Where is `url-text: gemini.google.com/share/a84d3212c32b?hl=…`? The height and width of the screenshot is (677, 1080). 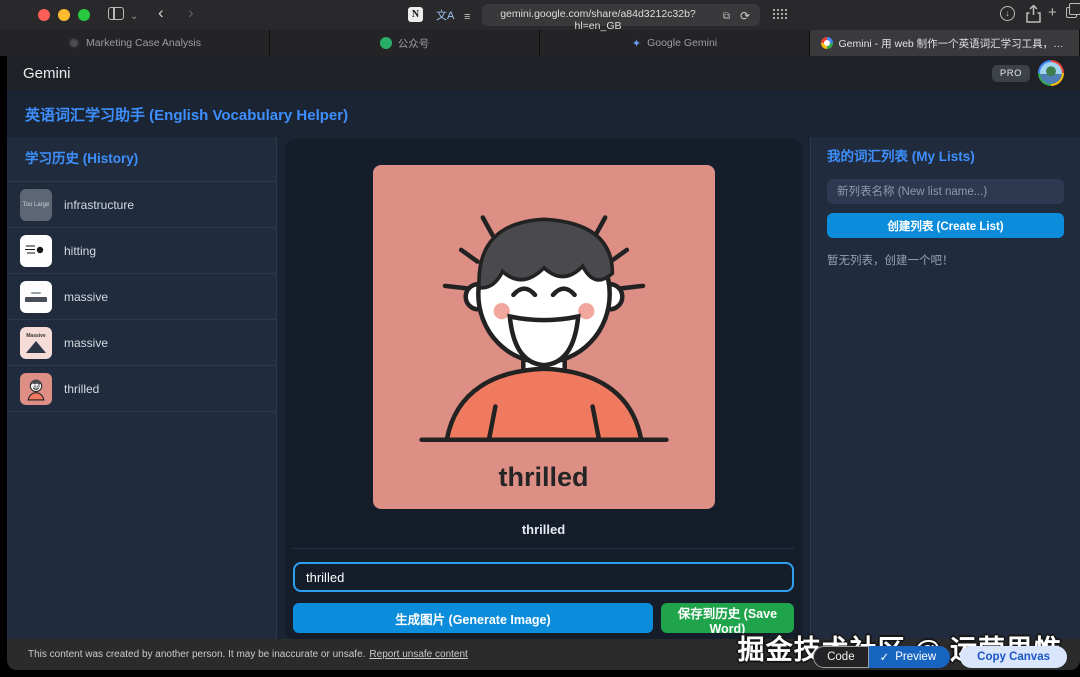
url-text: gemini.google.com/share/a84d3212c32b?hl=… is located at coordinates (598, 20).